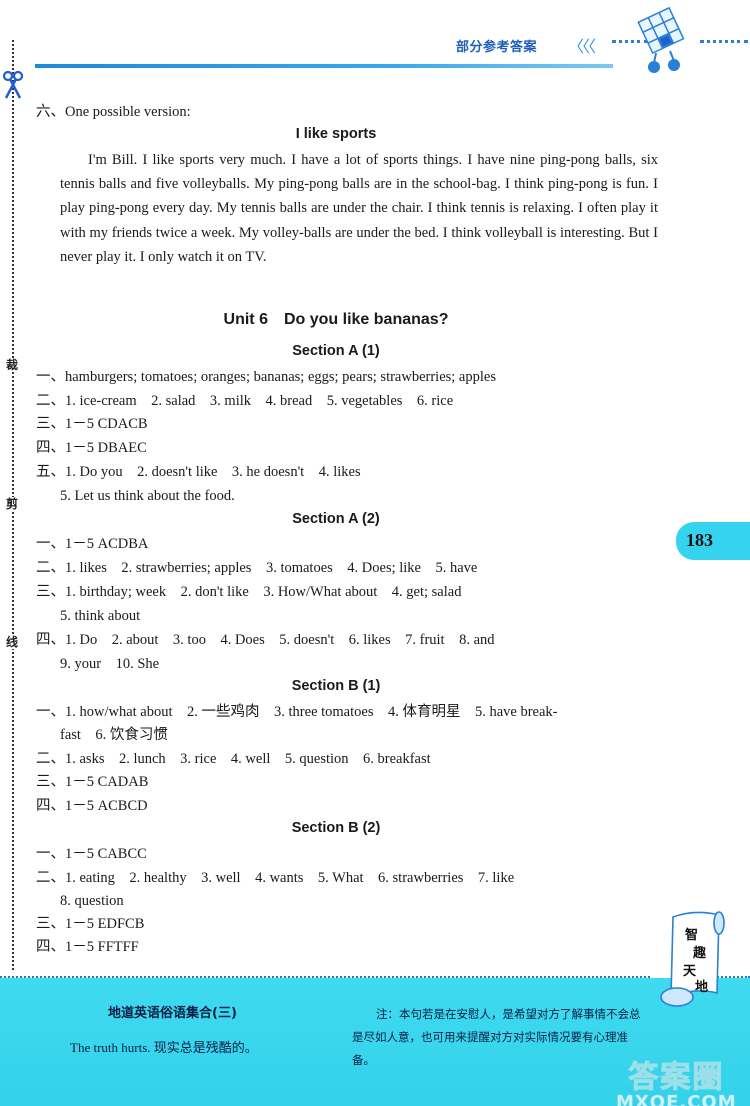  Describe the element at coordinates (336, 319) in the screenshot. I see `unit-title: Unit 6 Do you like bananas?` at that location.